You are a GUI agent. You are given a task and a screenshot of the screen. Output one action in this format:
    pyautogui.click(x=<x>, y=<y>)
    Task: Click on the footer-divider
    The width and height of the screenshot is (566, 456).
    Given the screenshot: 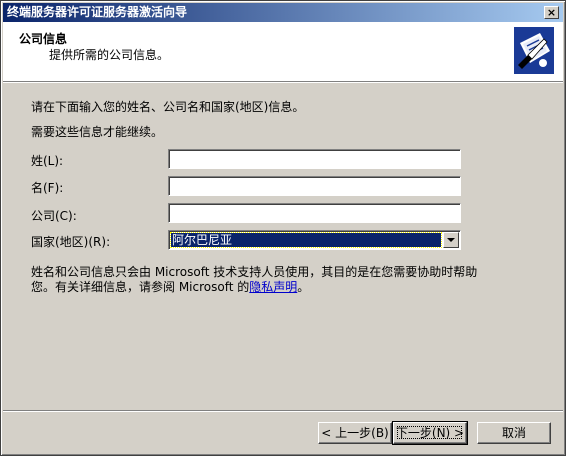 What is the action you would take?
    pyautogui.click(x=283, y=411)
    